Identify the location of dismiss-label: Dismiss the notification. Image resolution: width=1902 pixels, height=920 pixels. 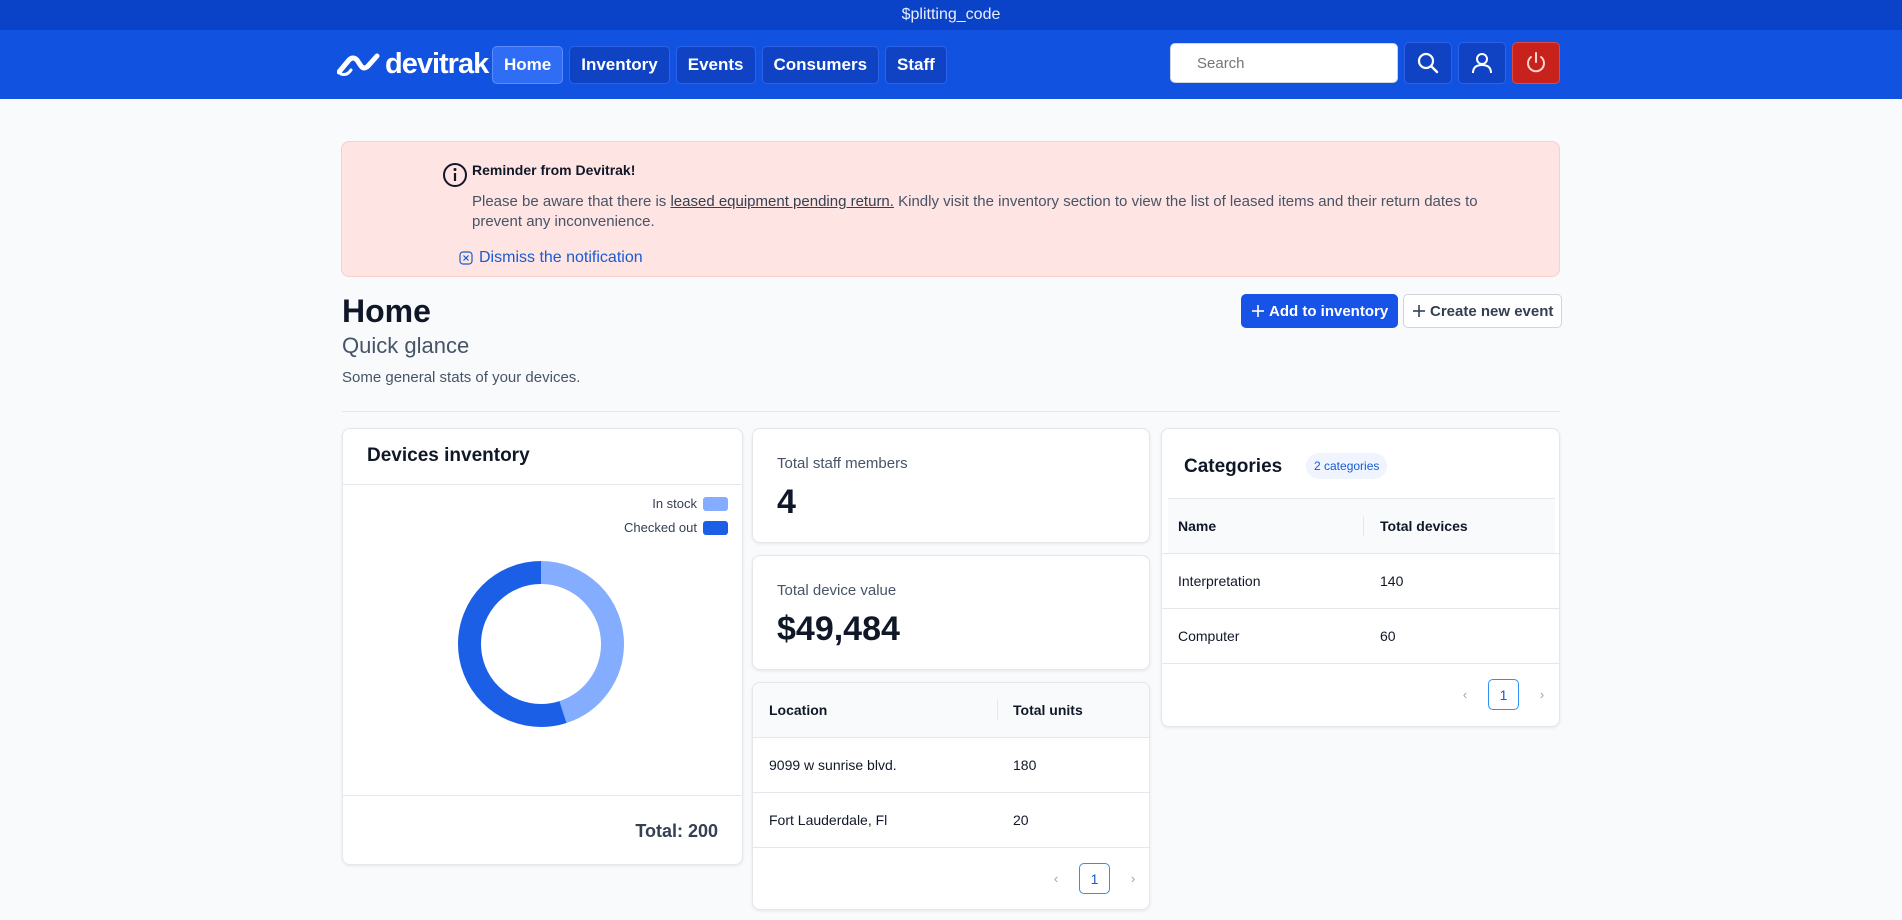
(561, 257).